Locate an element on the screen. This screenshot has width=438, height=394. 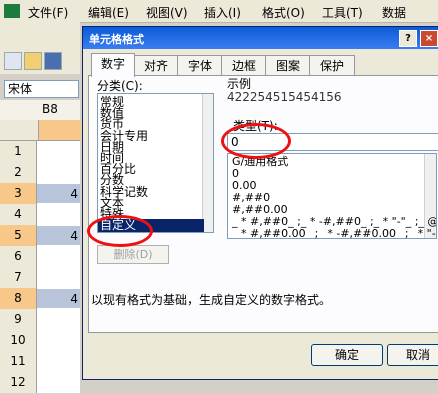
table-row: 84 is located at coordinates (40, 299).